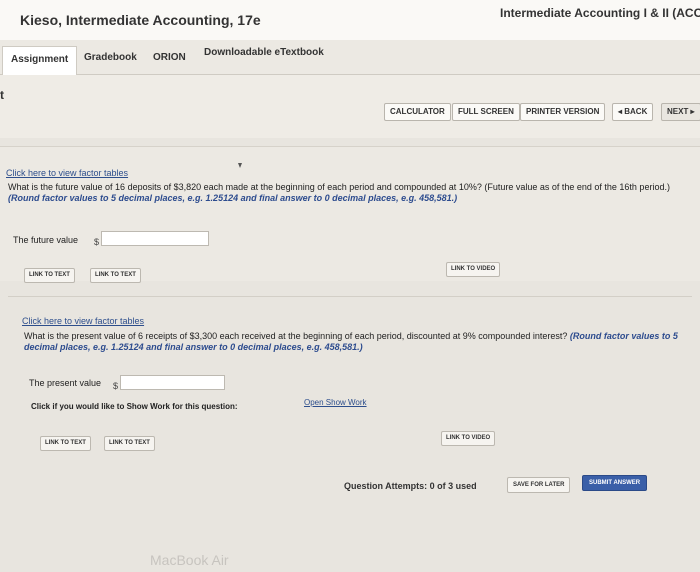  Describe the element at coordinates (680, 112) in the screenshot. I see `next-button: NEXT ▸` at that location.